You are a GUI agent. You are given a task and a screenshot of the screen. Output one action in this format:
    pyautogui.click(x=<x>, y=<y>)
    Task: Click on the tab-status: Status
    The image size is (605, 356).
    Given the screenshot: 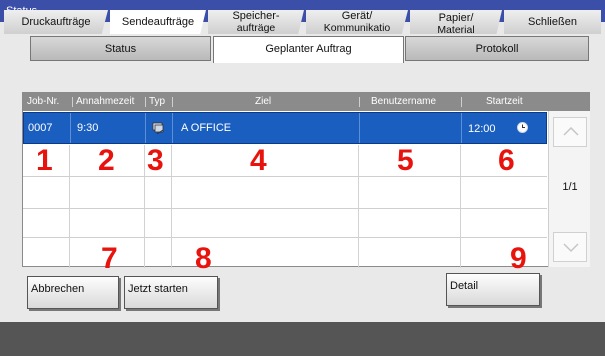 What is the action you would take?
    pyautogui.click(x=120, y=48)
    